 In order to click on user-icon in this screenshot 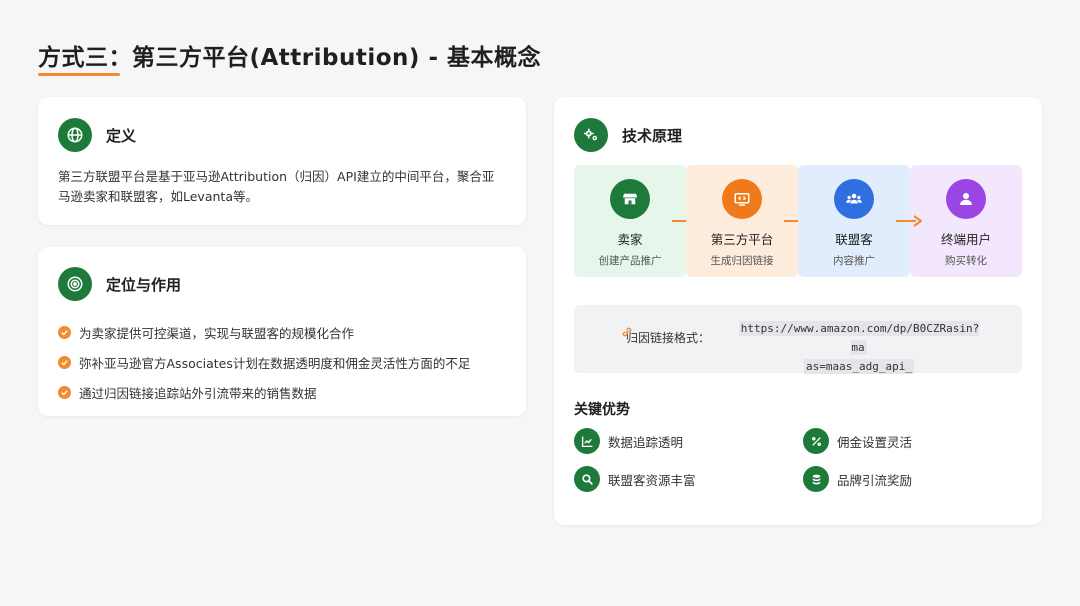, I will do `click(966, 199)`.